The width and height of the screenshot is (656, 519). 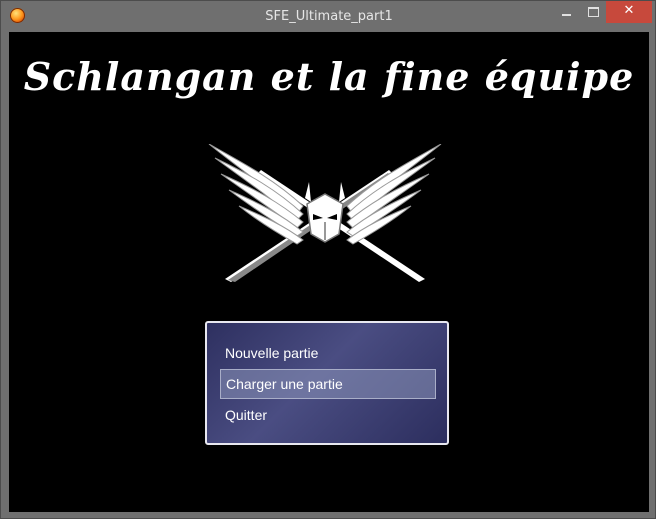 I want to click on close-button: ✕, so click(x=629, y=12).